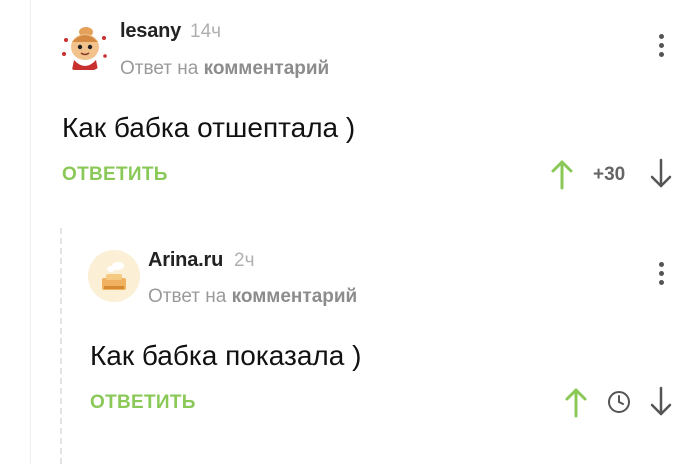 This screenshot has width=700, height=464. I want to click on username: lesany, so click(150, 31).